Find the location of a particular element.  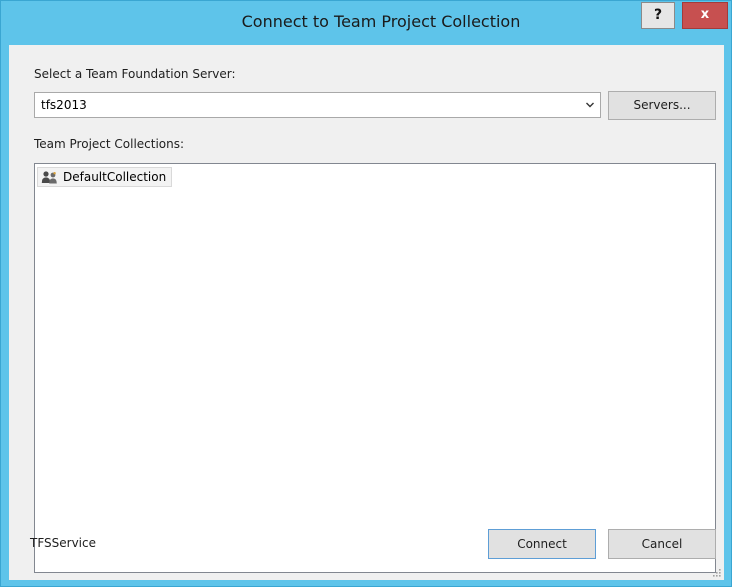

list-item: DefaultCollection is located at coordinates (105, 177).